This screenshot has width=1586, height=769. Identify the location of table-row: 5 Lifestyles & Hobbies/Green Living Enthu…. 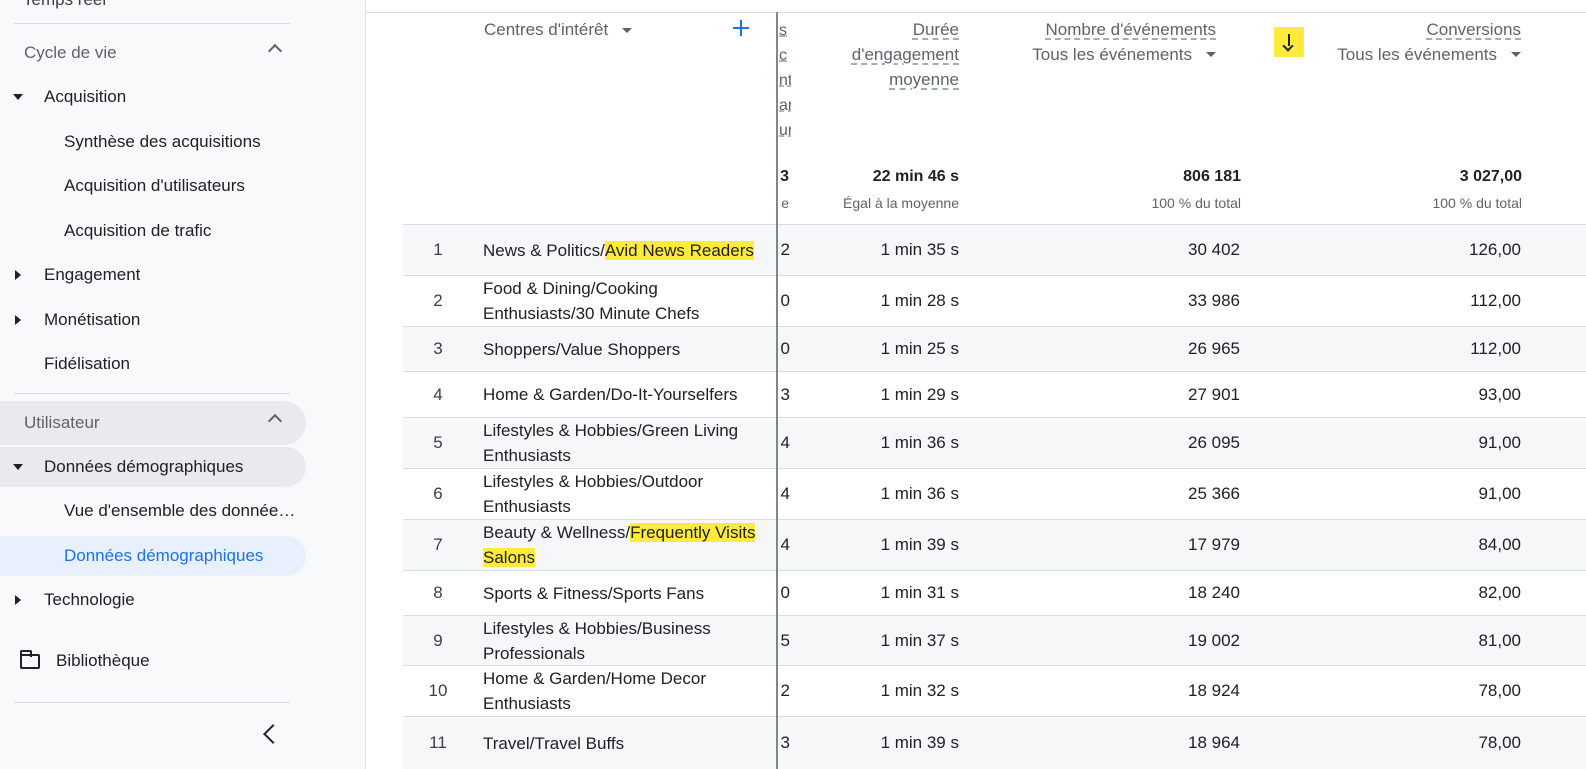
(994, 442).